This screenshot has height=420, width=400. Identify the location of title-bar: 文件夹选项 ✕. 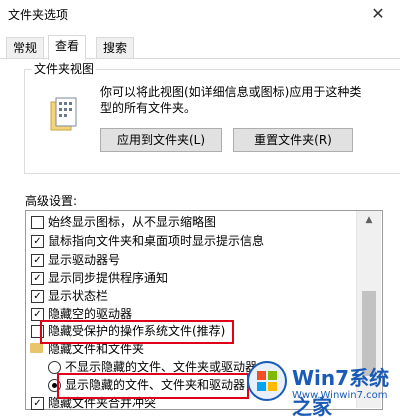
(200, 15).